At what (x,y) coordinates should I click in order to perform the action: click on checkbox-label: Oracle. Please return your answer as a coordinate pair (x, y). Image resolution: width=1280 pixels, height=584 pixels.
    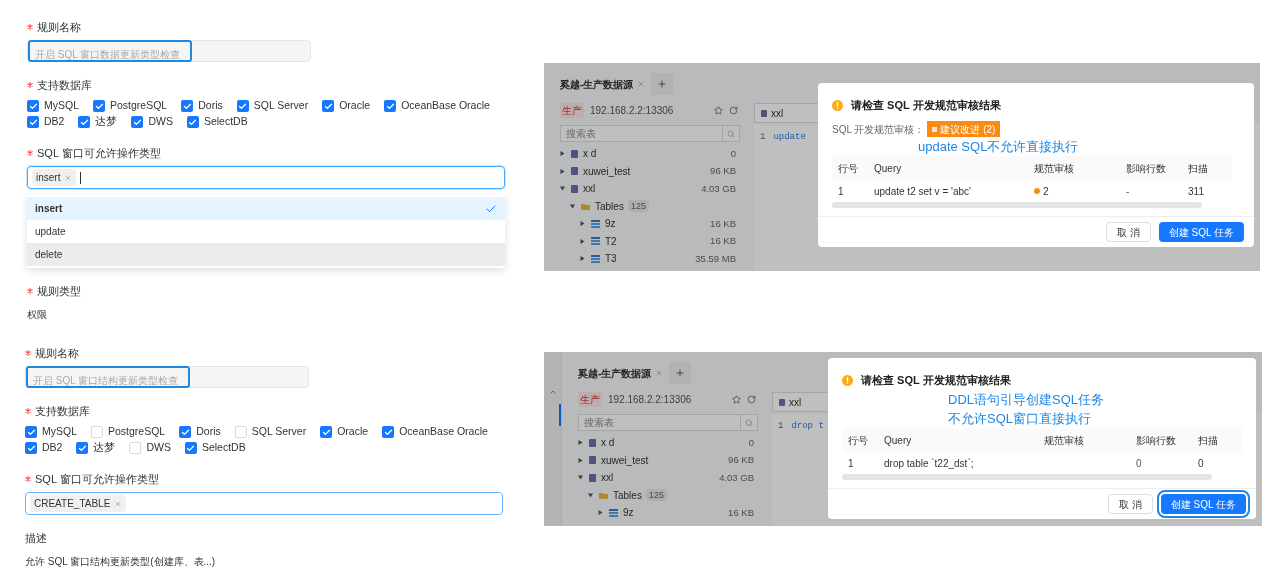
    Looking at the image, I should click on (355, 106).